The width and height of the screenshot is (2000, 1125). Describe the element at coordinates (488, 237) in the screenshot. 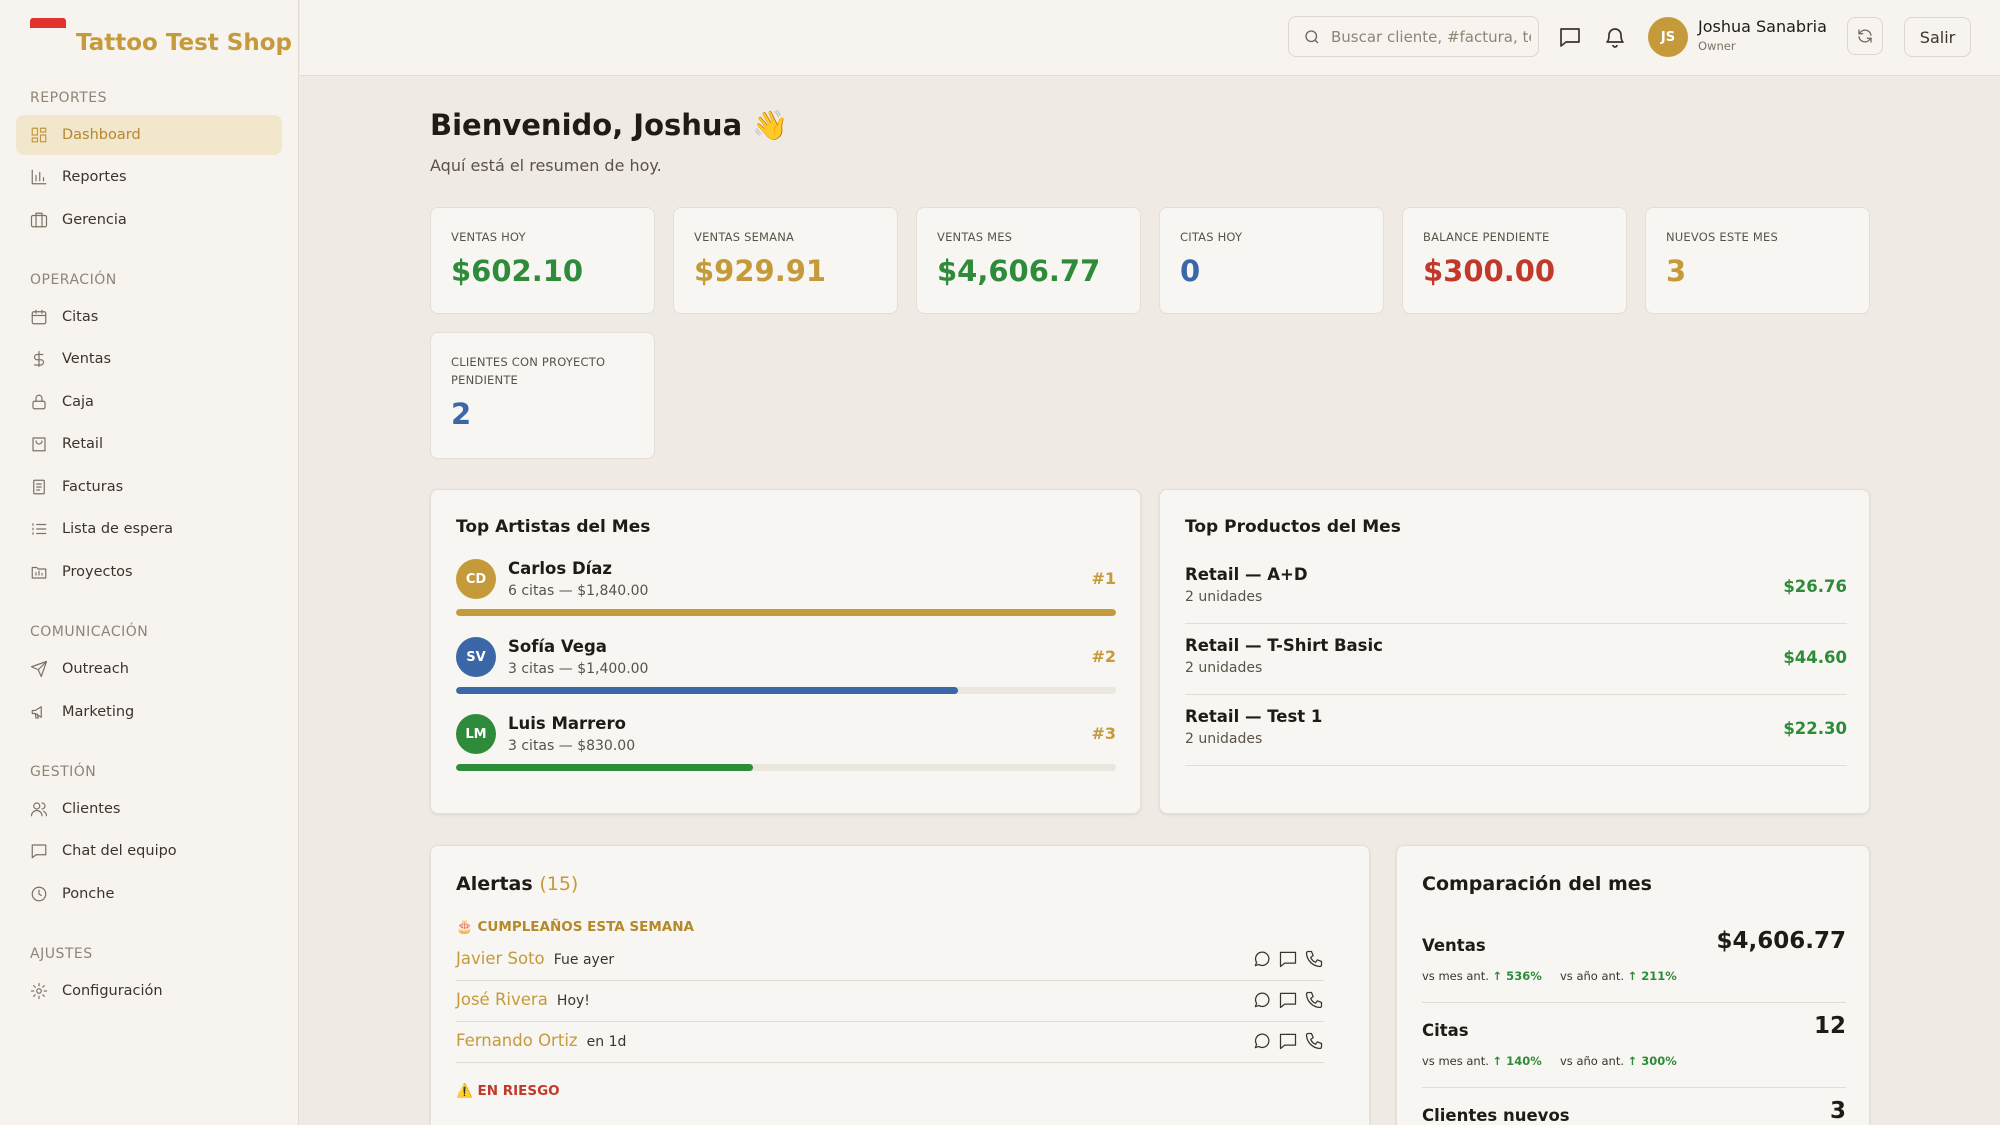

I see `stat-label: VENTAS HOY` at that location.